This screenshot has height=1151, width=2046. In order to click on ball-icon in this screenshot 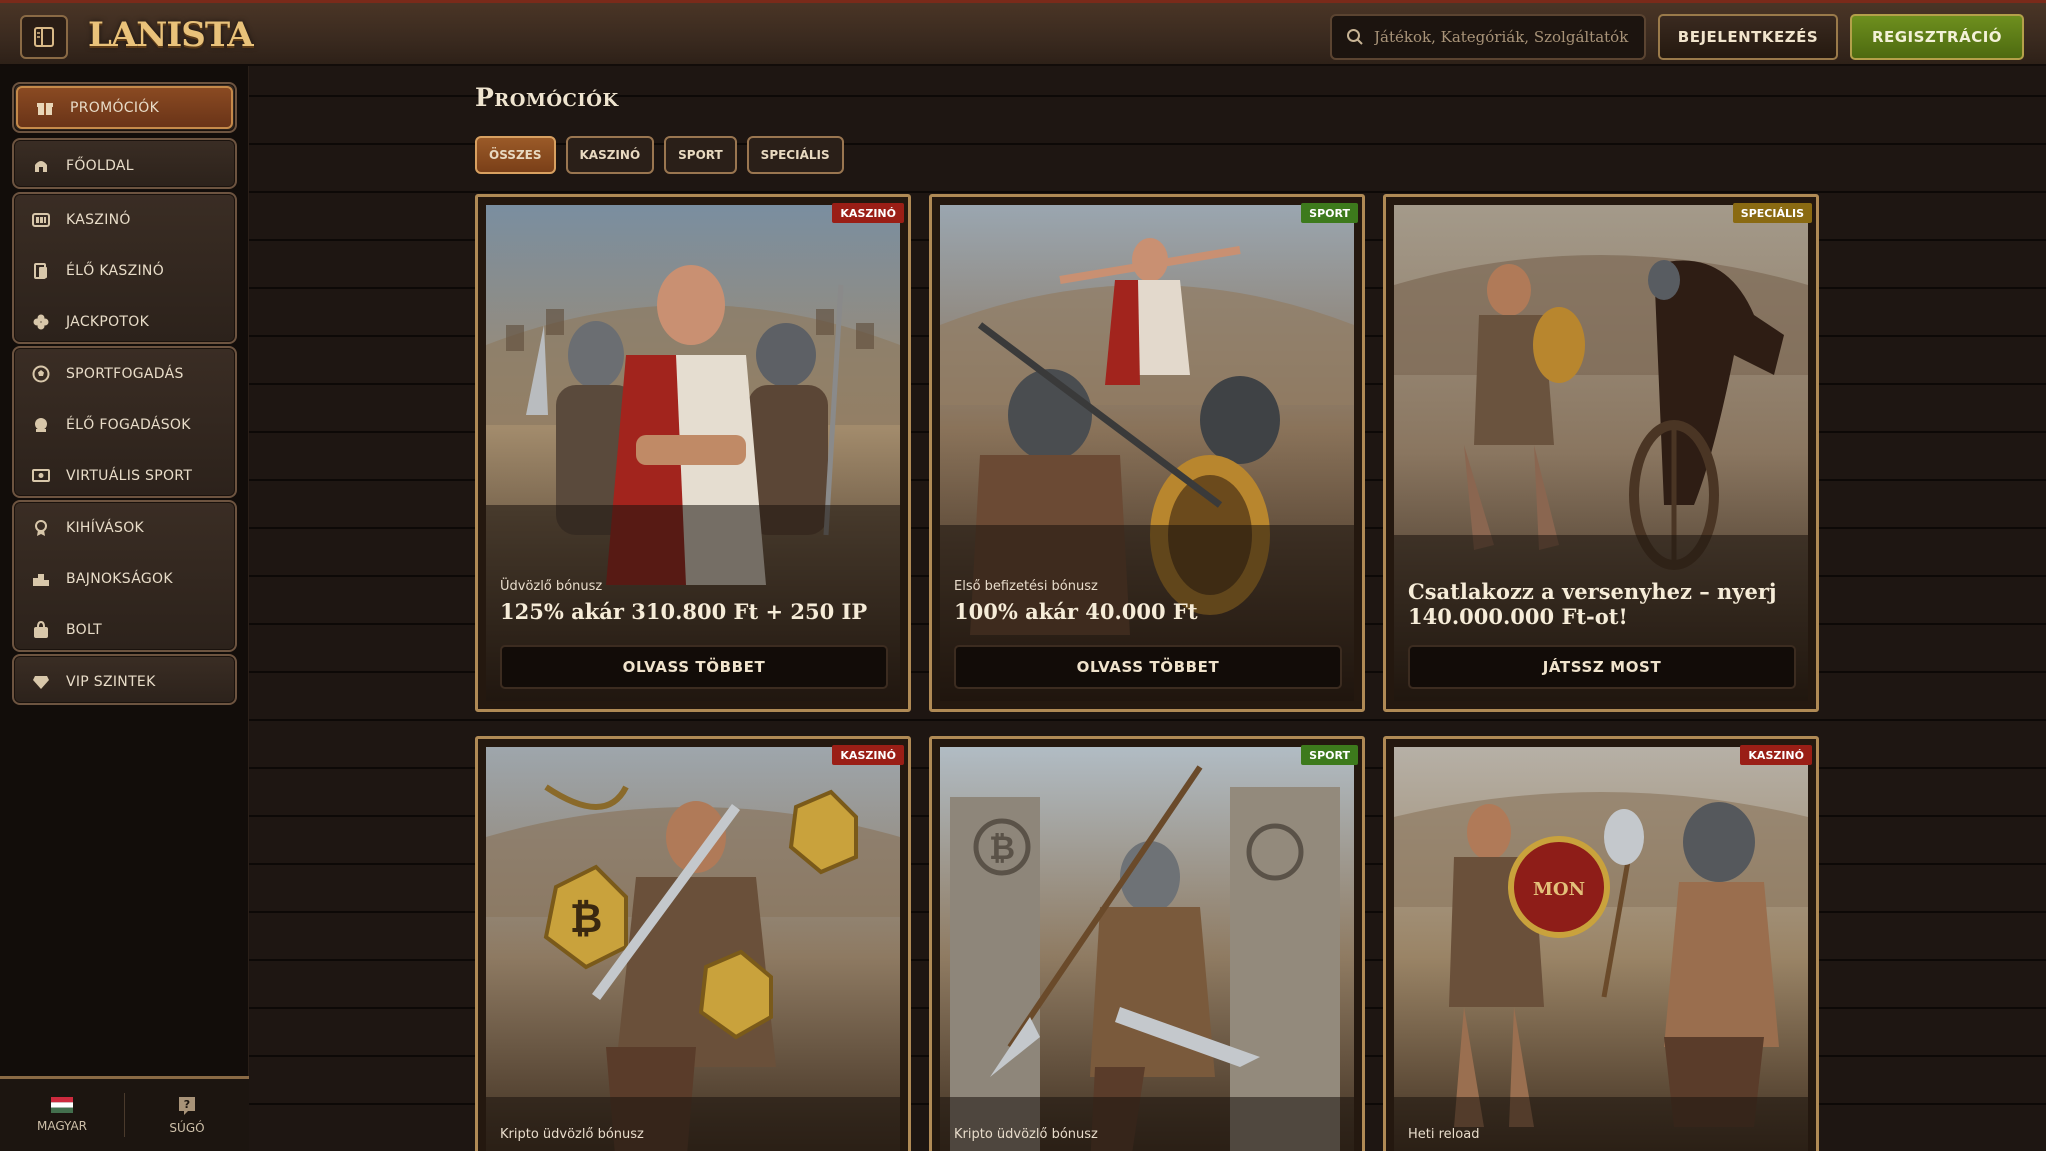, I will do `click(41, 374)`.